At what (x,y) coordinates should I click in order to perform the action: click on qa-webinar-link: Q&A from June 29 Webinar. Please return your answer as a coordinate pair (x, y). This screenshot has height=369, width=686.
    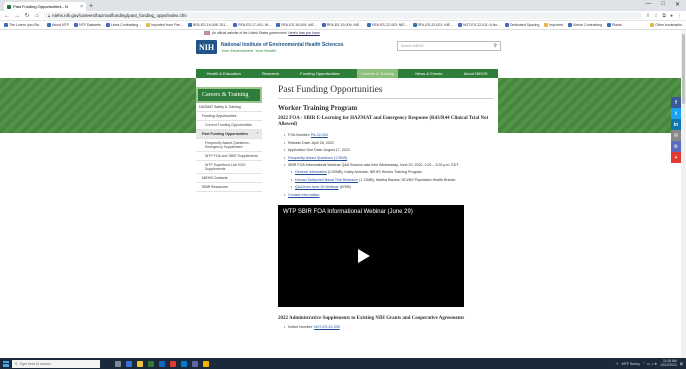
    Looking at the image, I should click on (317, 187).